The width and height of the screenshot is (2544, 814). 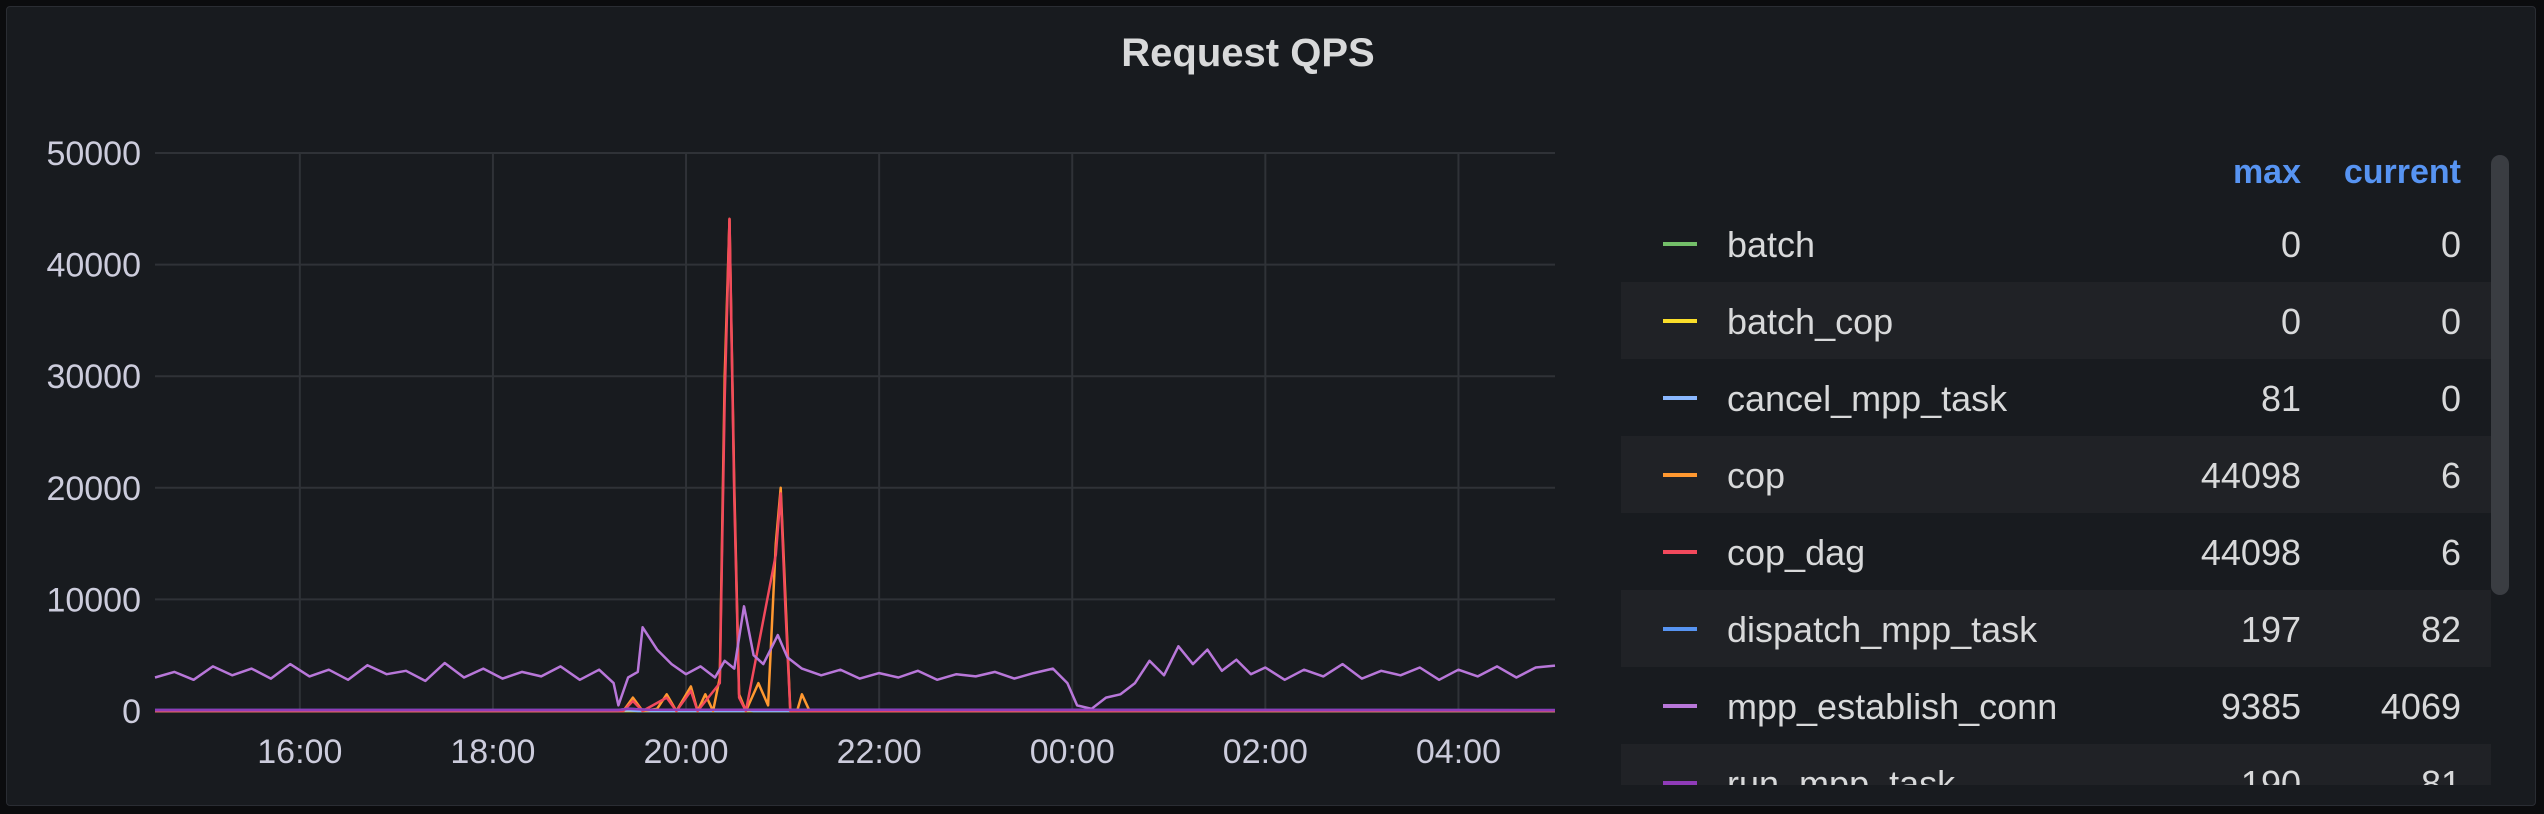 What do you see at coordinates (1810, 321) in the screenshot?
I see `legend-series-name: batch_cop` at bounding box center [1810, 321].